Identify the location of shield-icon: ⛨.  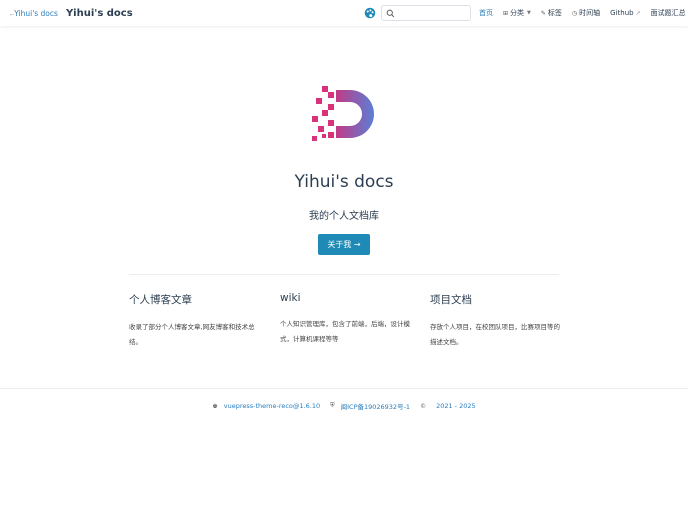
(332, 405).